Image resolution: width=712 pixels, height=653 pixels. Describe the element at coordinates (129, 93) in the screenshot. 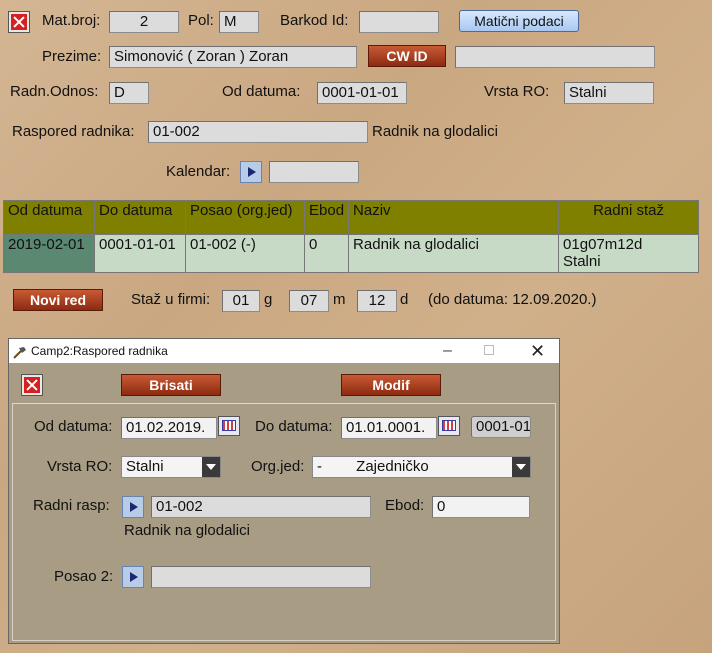

I see `radn-odnos-field: D` at that location.